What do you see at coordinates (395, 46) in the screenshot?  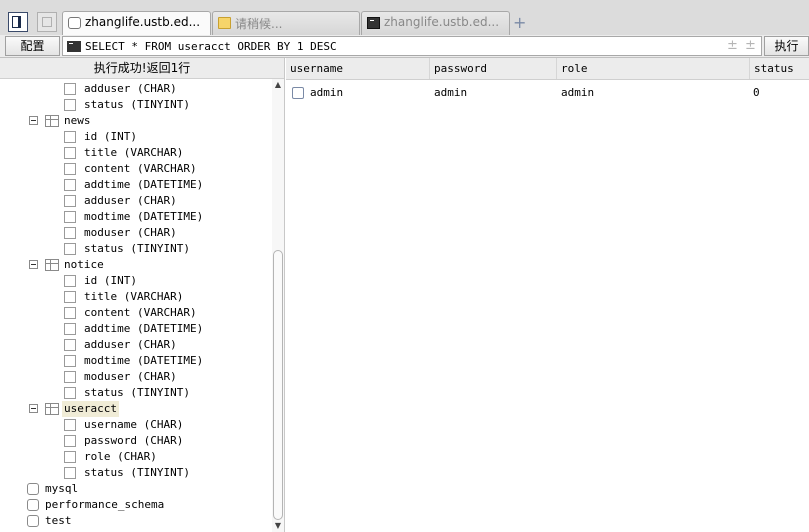 I see `sql-input` at bounding box center [395, 46].